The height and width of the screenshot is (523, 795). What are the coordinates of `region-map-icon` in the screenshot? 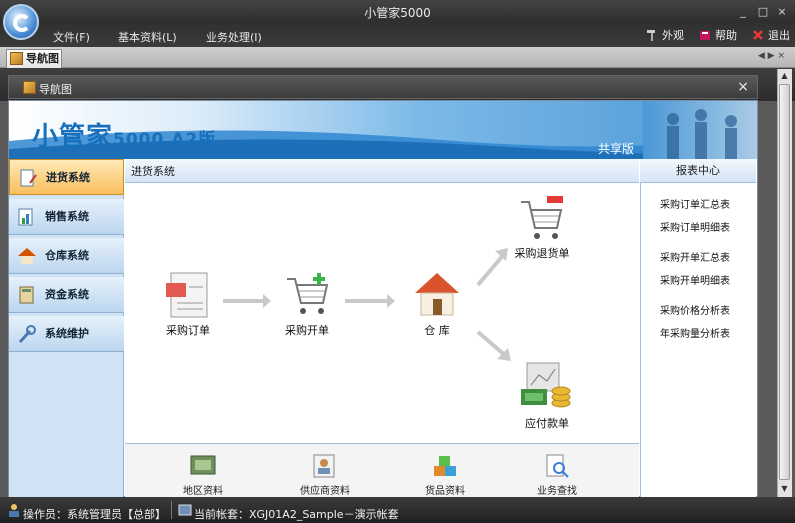 It's located at (203, 465).